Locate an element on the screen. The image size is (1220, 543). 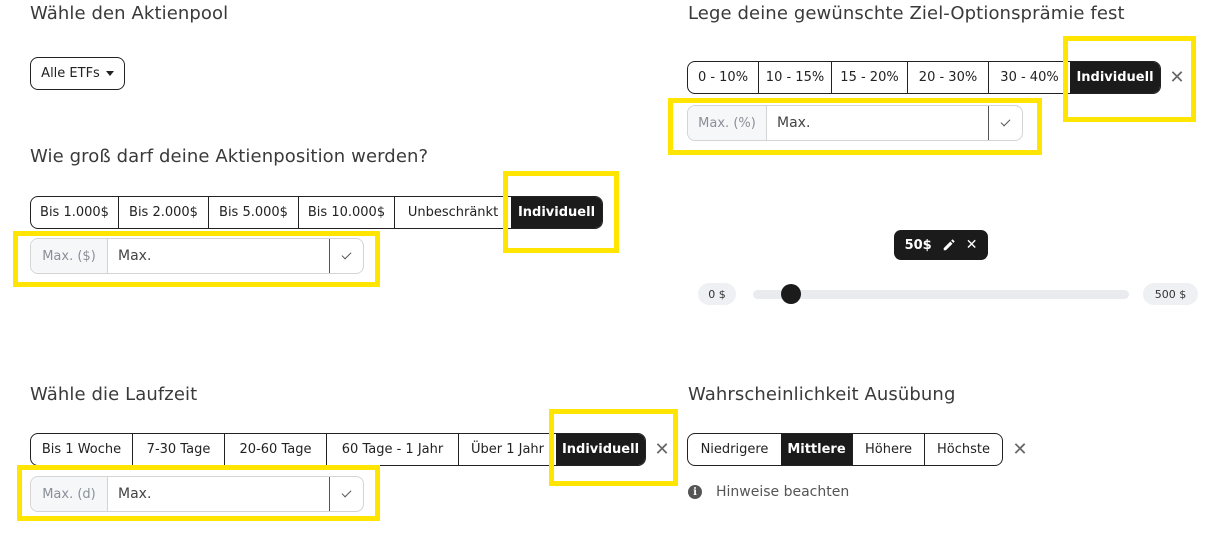
duration-option-ueber-1-jahr: Über 1 Jahr is located at coordinates (507, 449).